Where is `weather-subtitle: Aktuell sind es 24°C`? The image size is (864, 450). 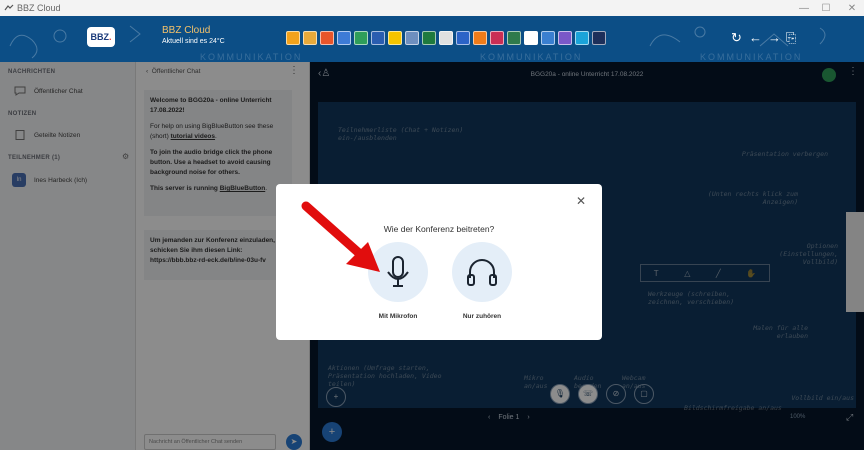
weather-subtitle: Aktuell sind es 24°C is located at coordinates (193, 41).